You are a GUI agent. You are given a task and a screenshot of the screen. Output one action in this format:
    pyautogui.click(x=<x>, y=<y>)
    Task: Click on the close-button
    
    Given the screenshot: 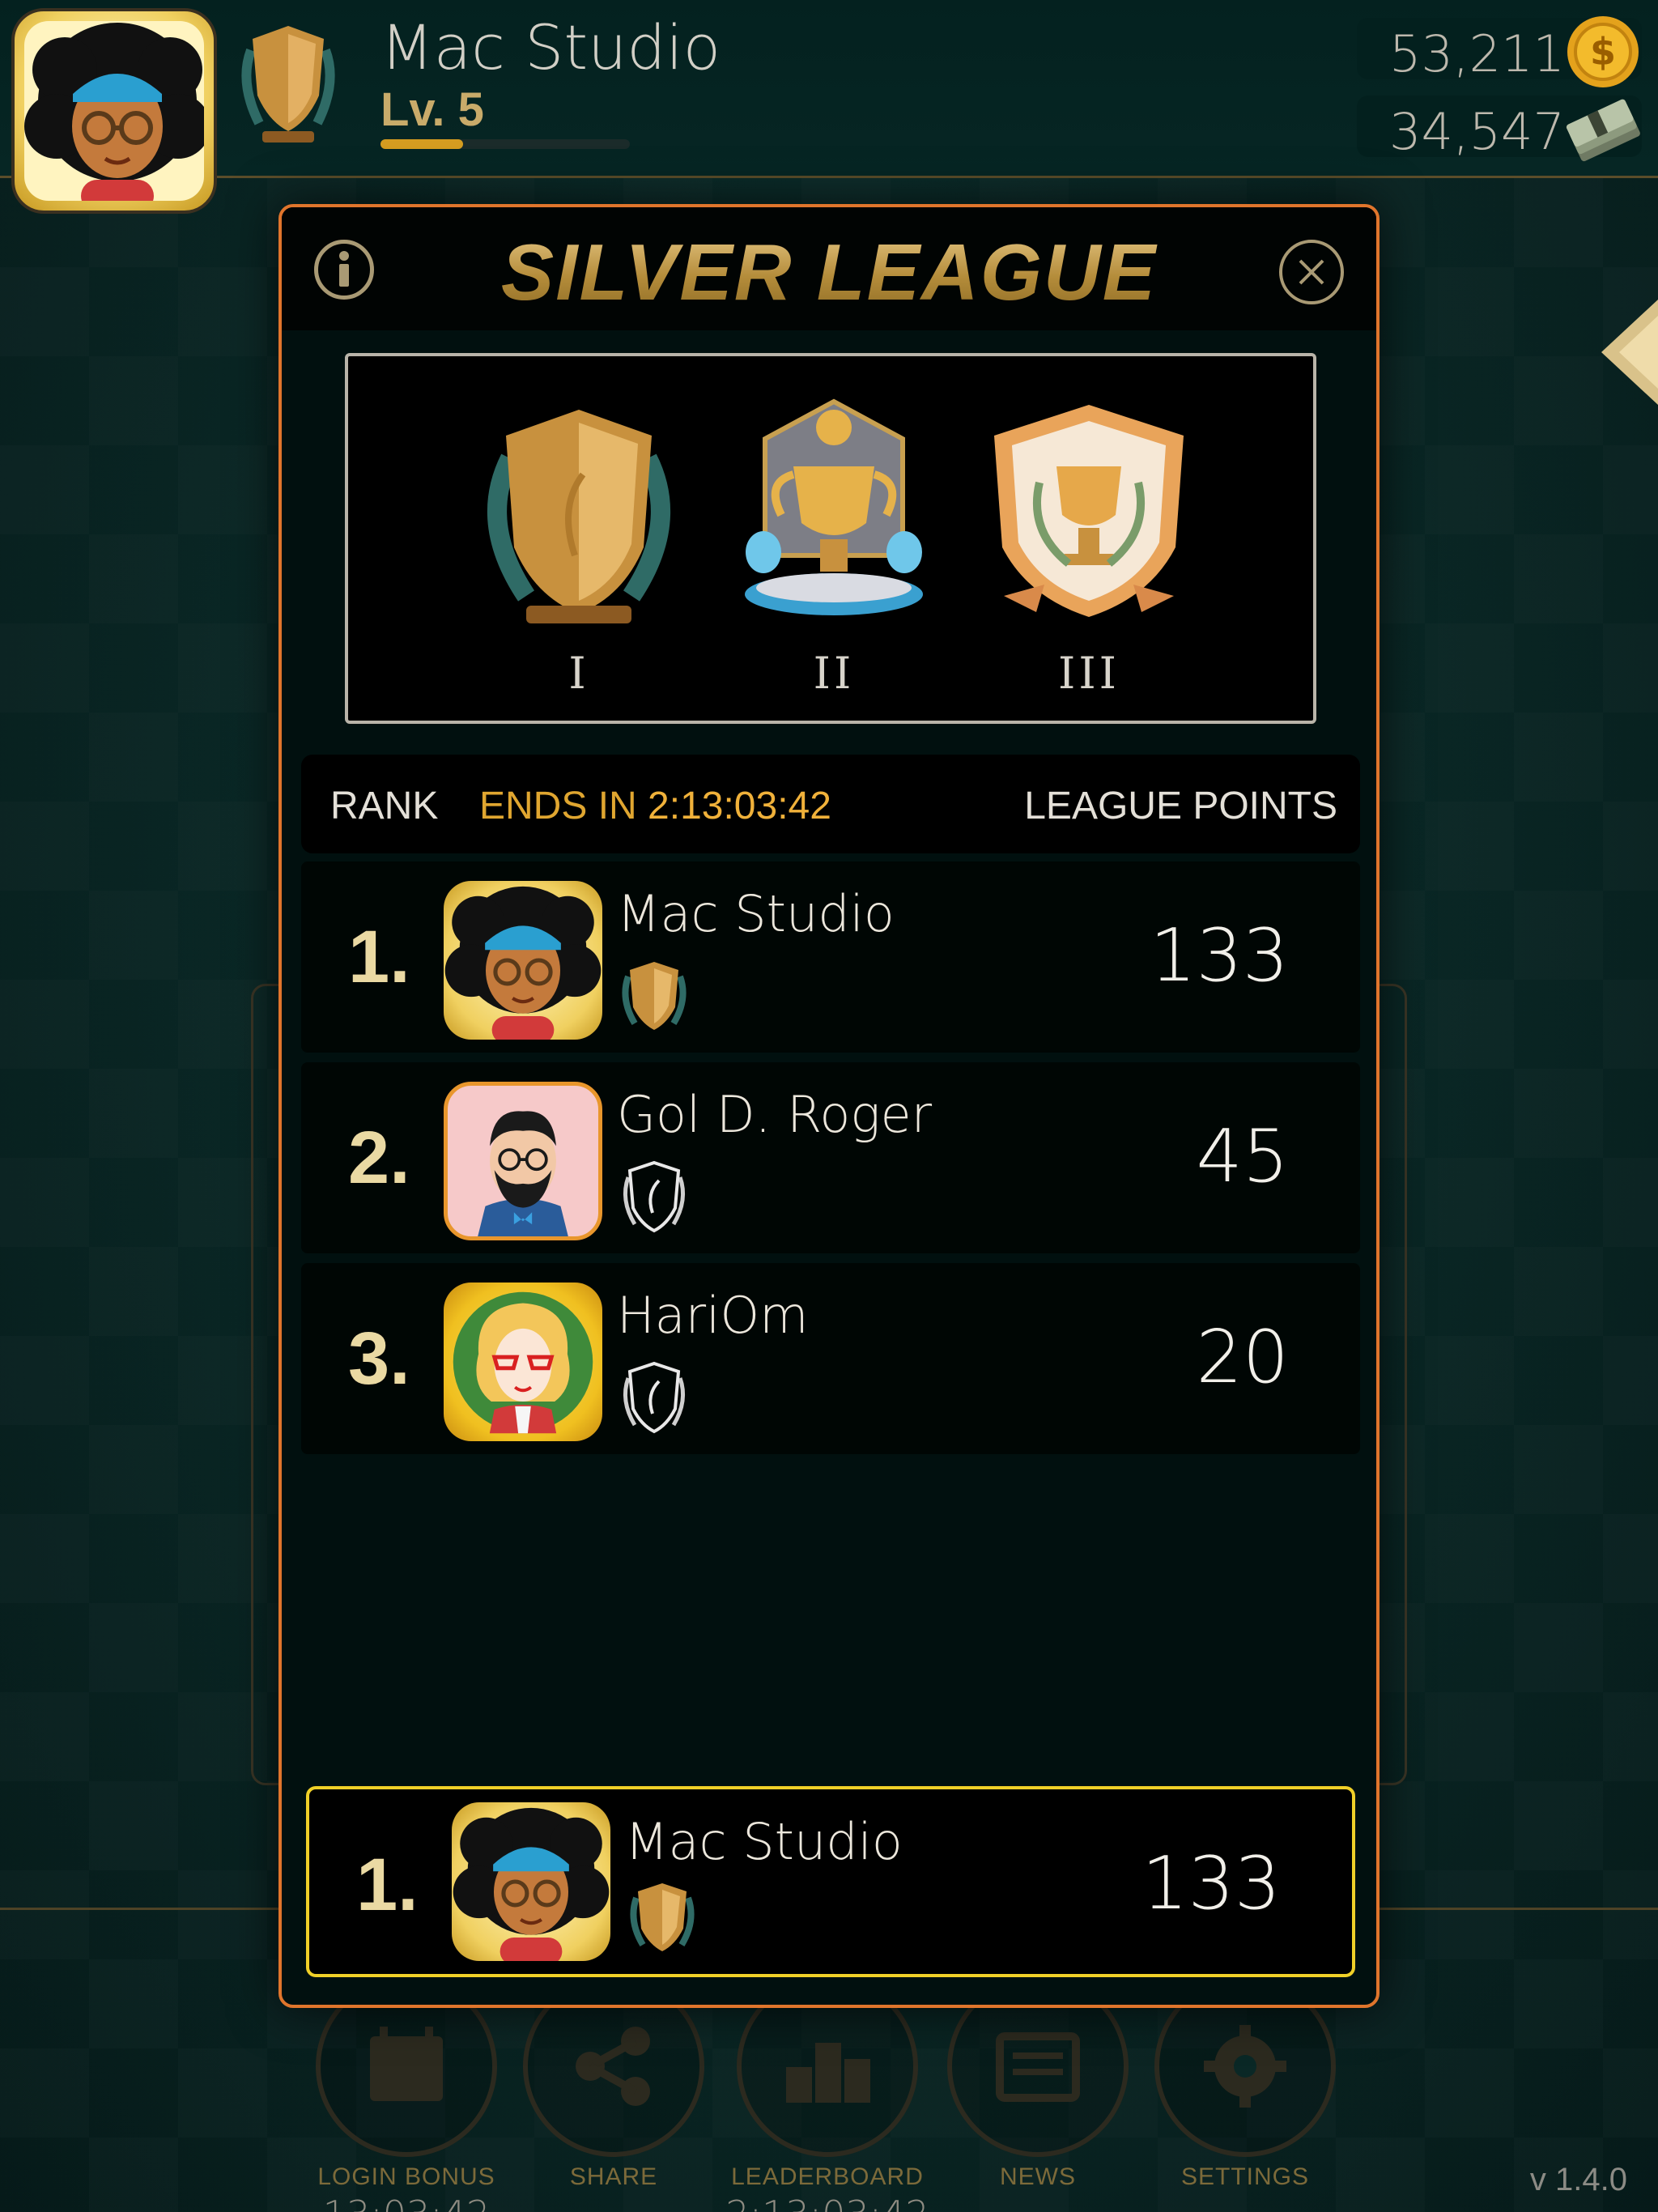 What is the action you would take?
    pyautogui.click(x=1311, y=272)
    